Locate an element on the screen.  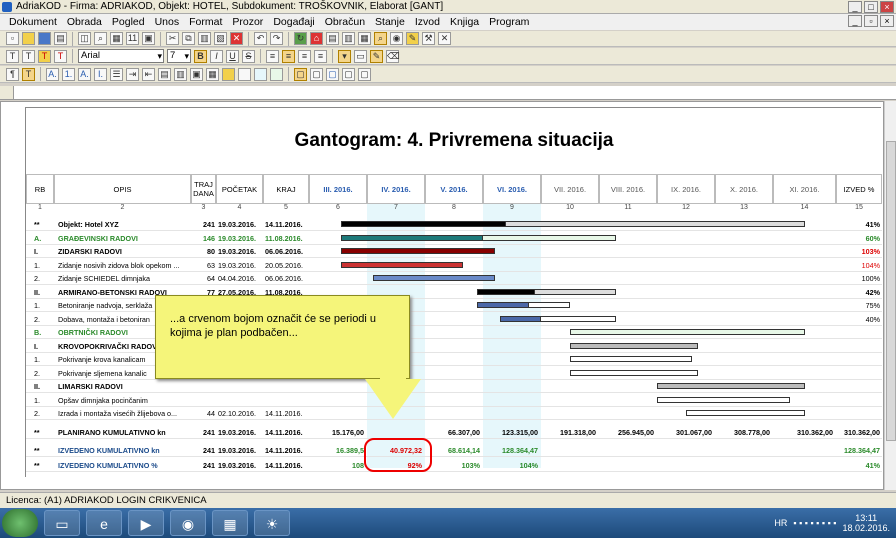
column-header: VIII. 2016. is located at coordinates (628, 189).